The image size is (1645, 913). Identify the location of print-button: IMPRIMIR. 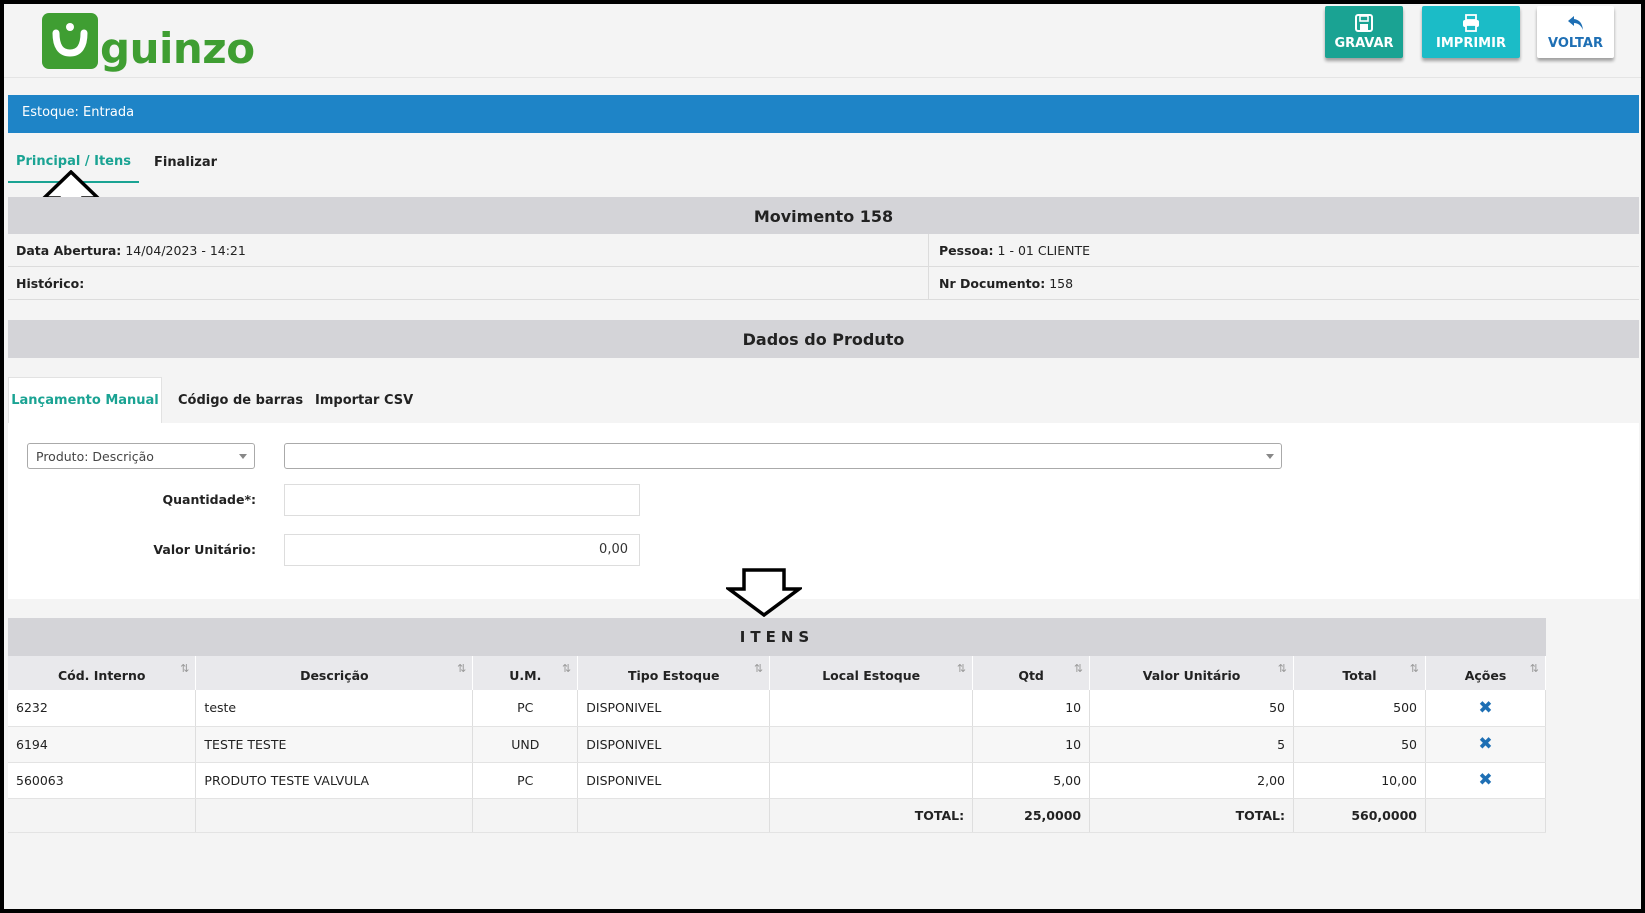
(1471, 32).